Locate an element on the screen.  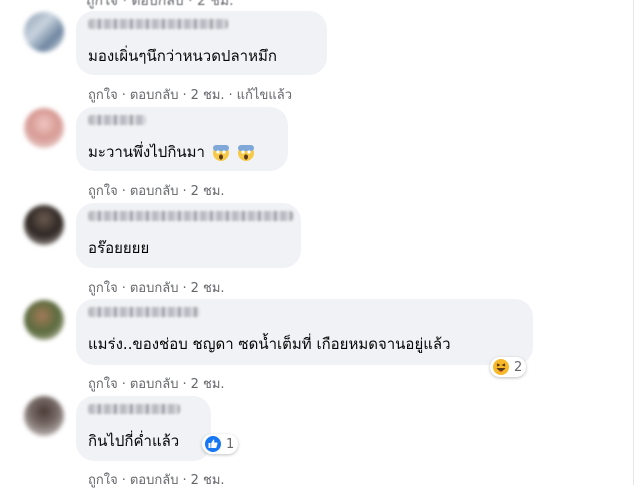
comment-actions: ถูกใจ · ตอบกลับ · 2 ชม. · แก้ไขแล้ว is located at coordinates (190, 94).